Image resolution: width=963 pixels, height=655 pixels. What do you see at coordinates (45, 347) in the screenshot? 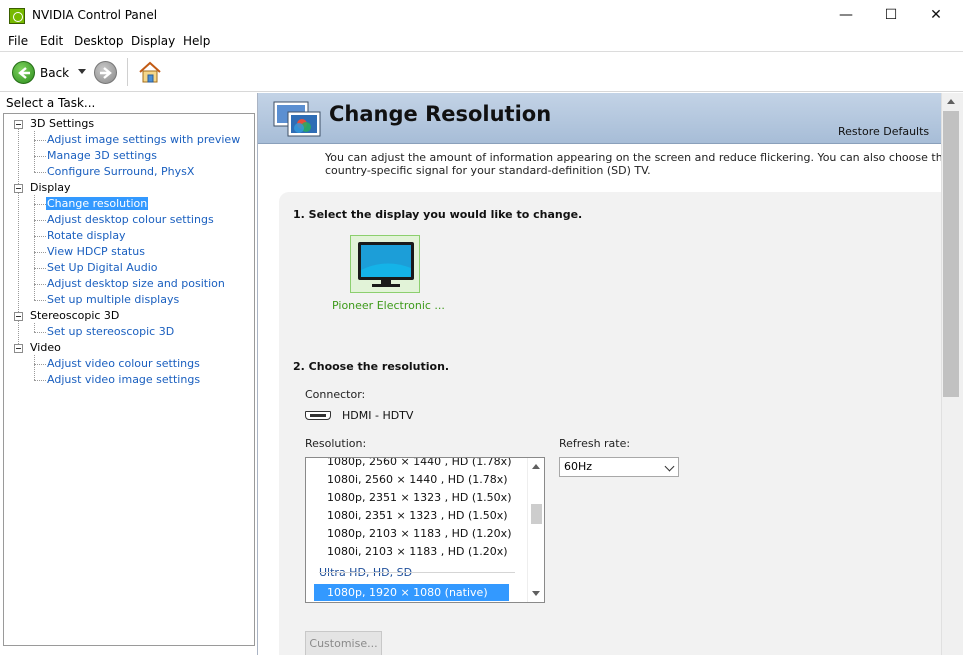
I see `category-video: Video` at bounding box center [45, 347].